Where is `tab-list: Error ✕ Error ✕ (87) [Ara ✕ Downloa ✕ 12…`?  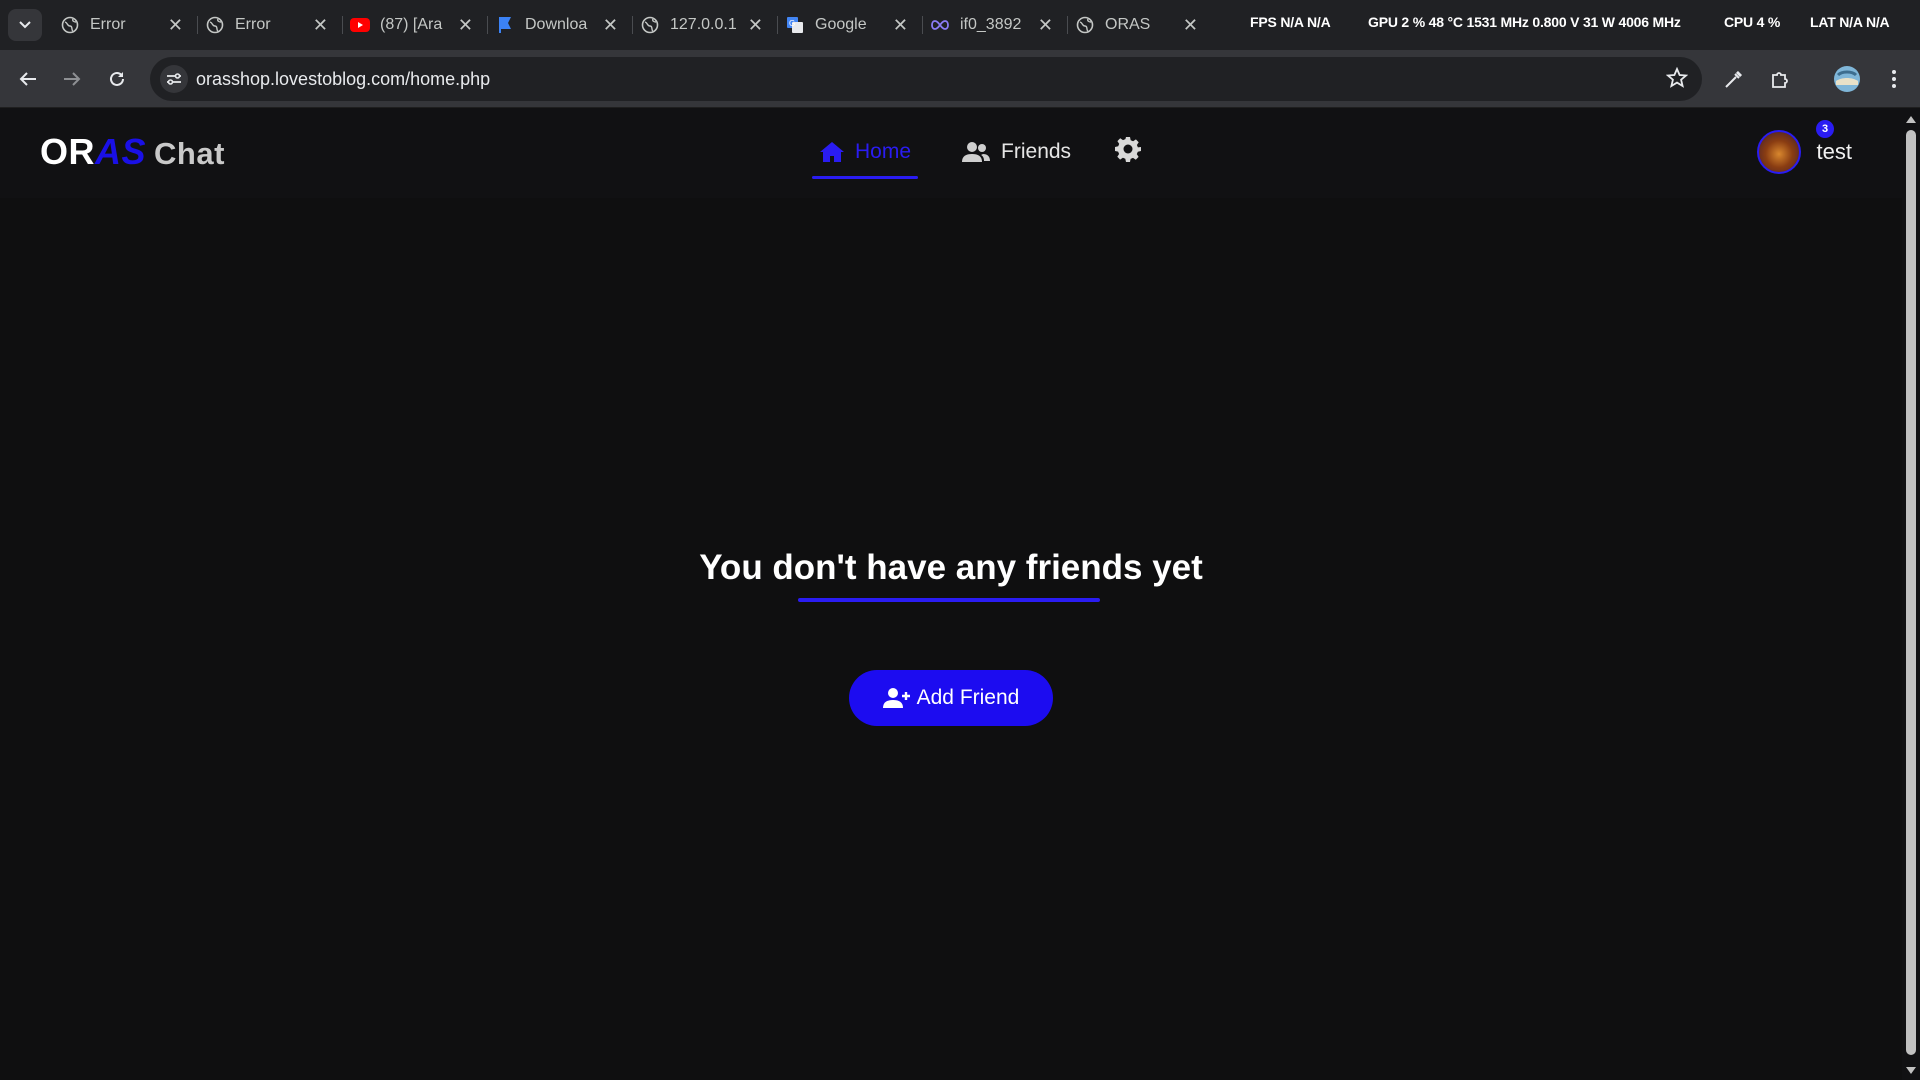
tab-list: Error ✕ Error ✕ (87) [Ara ✕ Downloa ✕ 12… is located at coordinates (632, 25).